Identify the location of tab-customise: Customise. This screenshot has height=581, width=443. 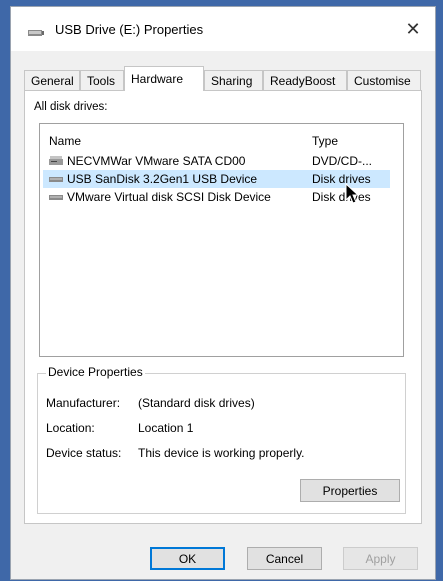
(384, 80).